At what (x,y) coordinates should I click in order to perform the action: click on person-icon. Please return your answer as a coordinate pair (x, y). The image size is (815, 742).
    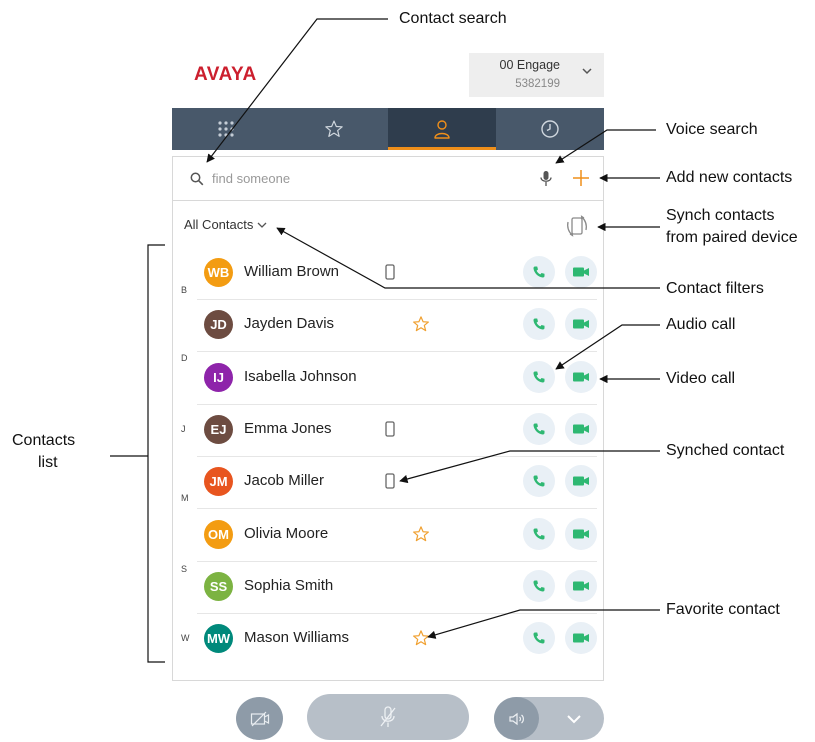
    Looking at the image, I should click on (442, 129).